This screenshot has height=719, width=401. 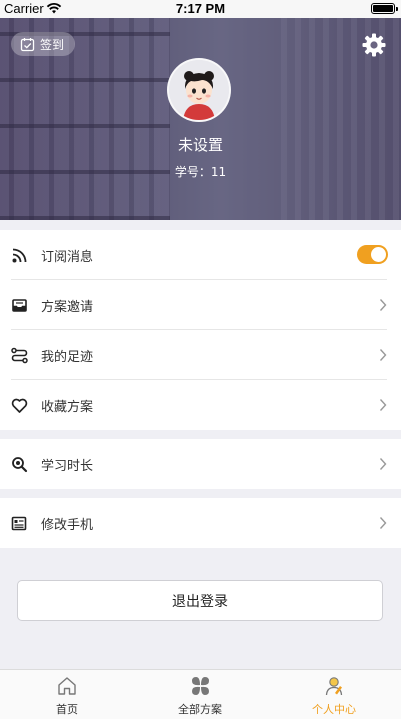 What do you see at coordinates (19, 464) in the screenshot?
I see `magnifier-icon` at bounding box center [19, 464].